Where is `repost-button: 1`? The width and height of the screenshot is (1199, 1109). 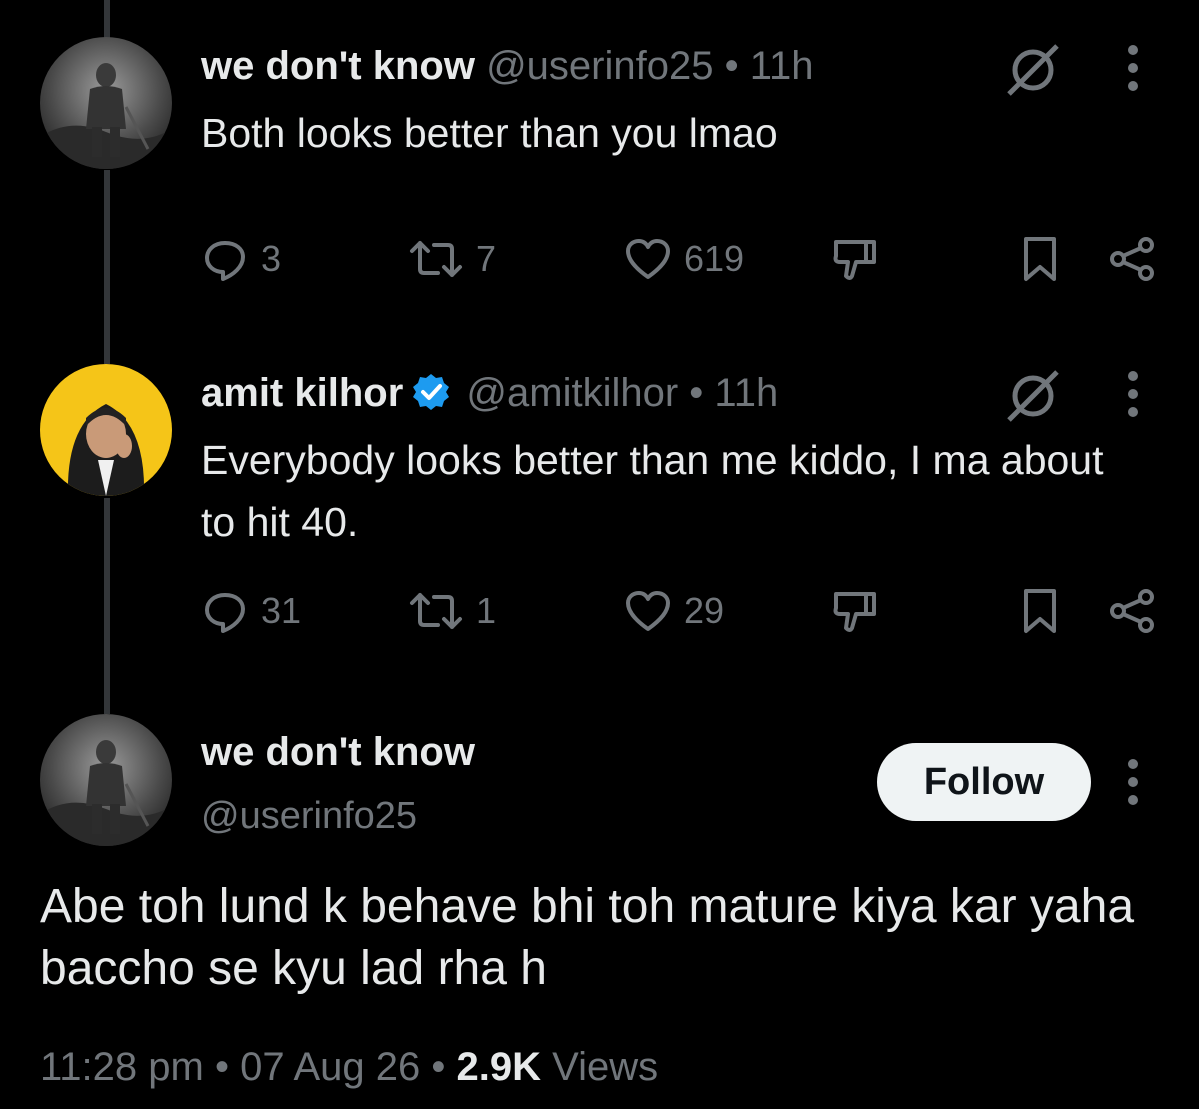 repost-button: 1 is located at coordinates (452, 611).